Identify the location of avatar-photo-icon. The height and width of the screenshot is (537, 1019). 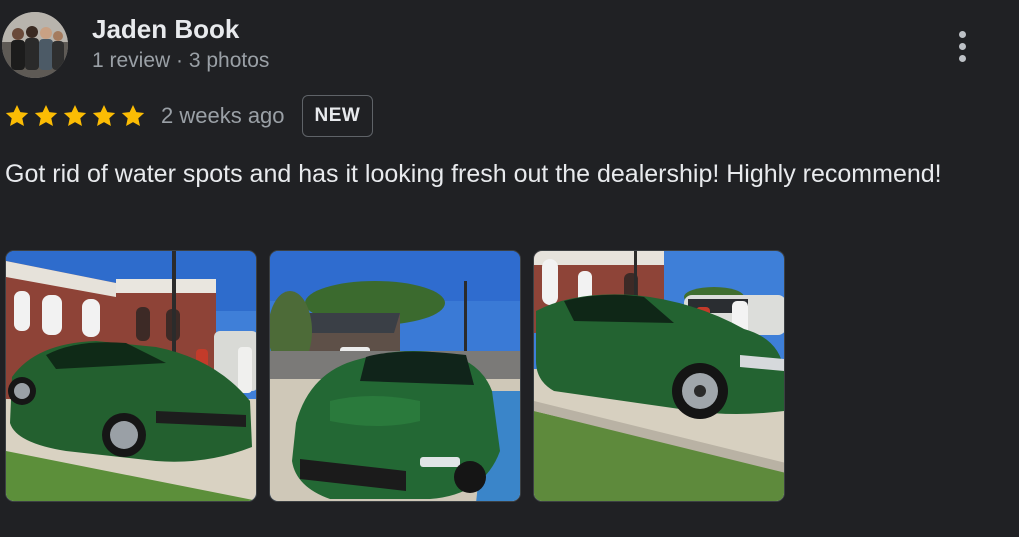
(35, 45).